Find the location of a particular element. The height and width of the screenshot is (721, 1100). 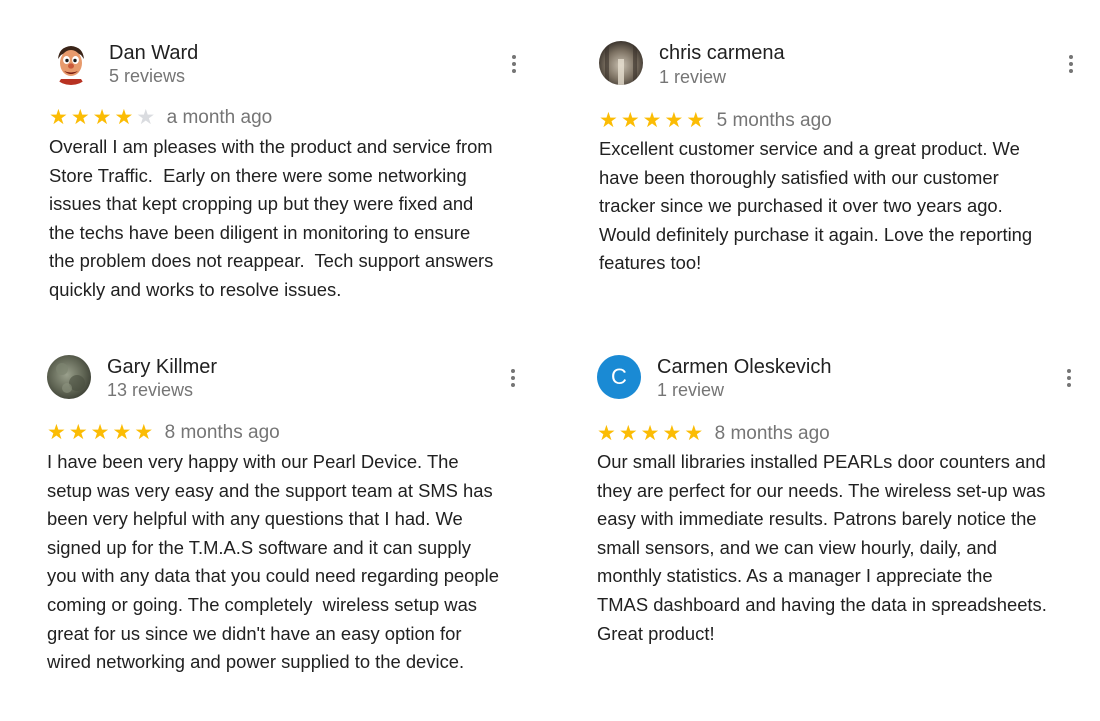

review-text-line: Great product! is located at coordinates (656, 633).